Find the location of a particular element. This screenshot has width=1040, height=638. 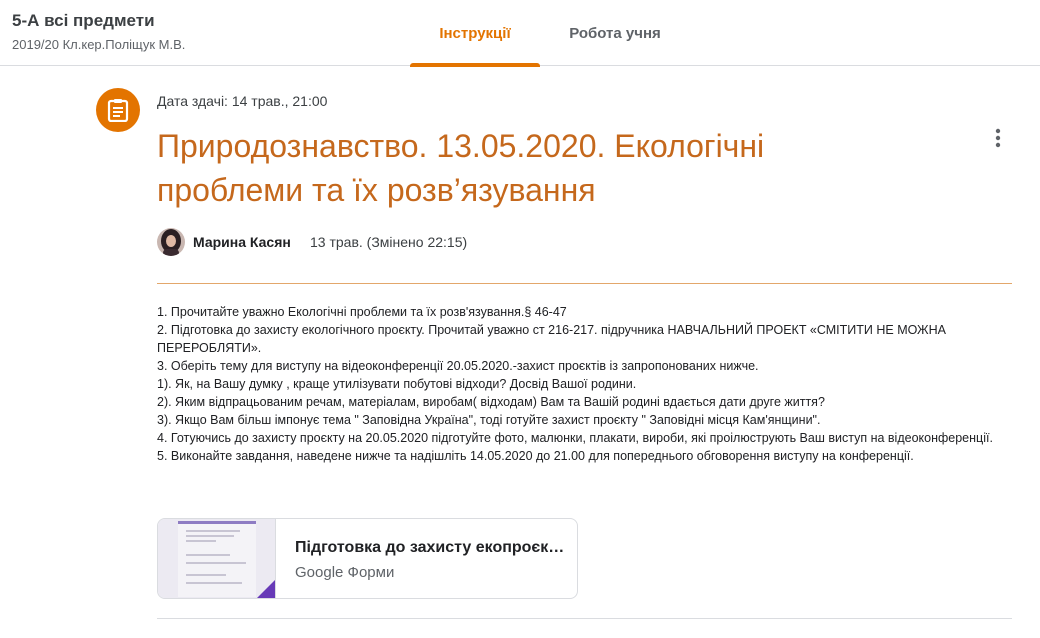

class-name: 5-А всі предмети is located at coordinates (83, 20).